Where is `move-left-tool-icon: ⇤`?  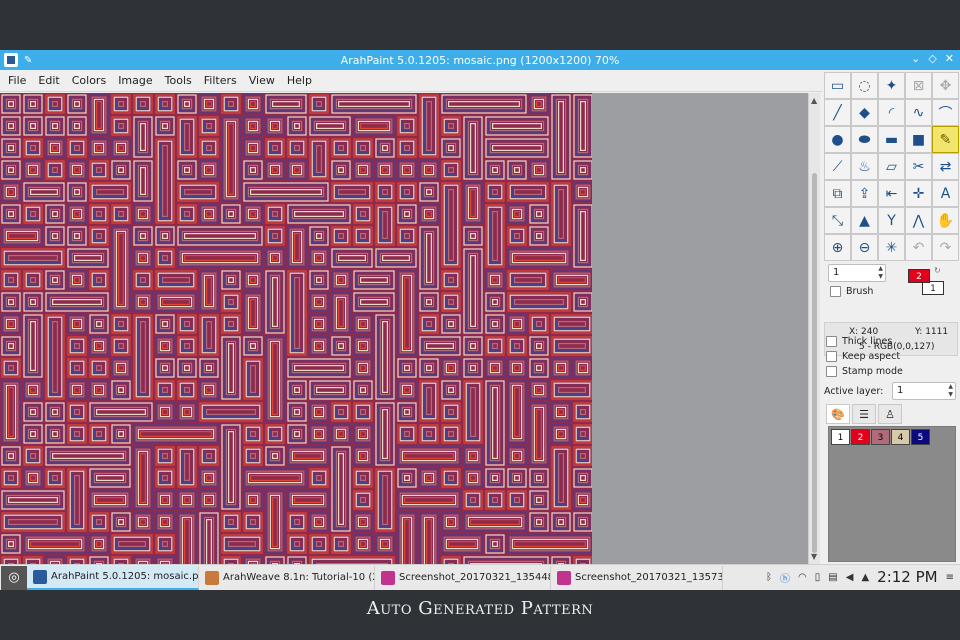 move-left-tool-icon: ⇤ is located at coordinates (891, 193).